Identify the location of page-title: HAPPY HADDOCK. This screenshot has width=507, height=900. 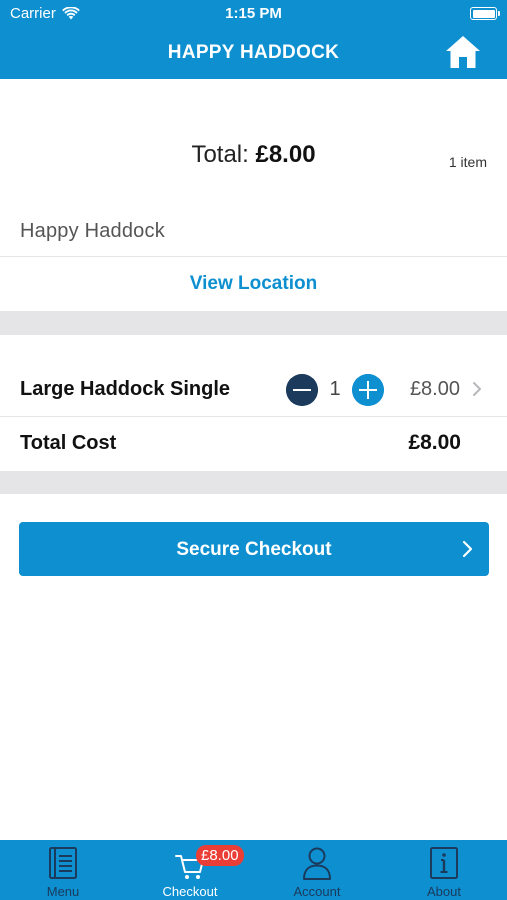
(253, 52).